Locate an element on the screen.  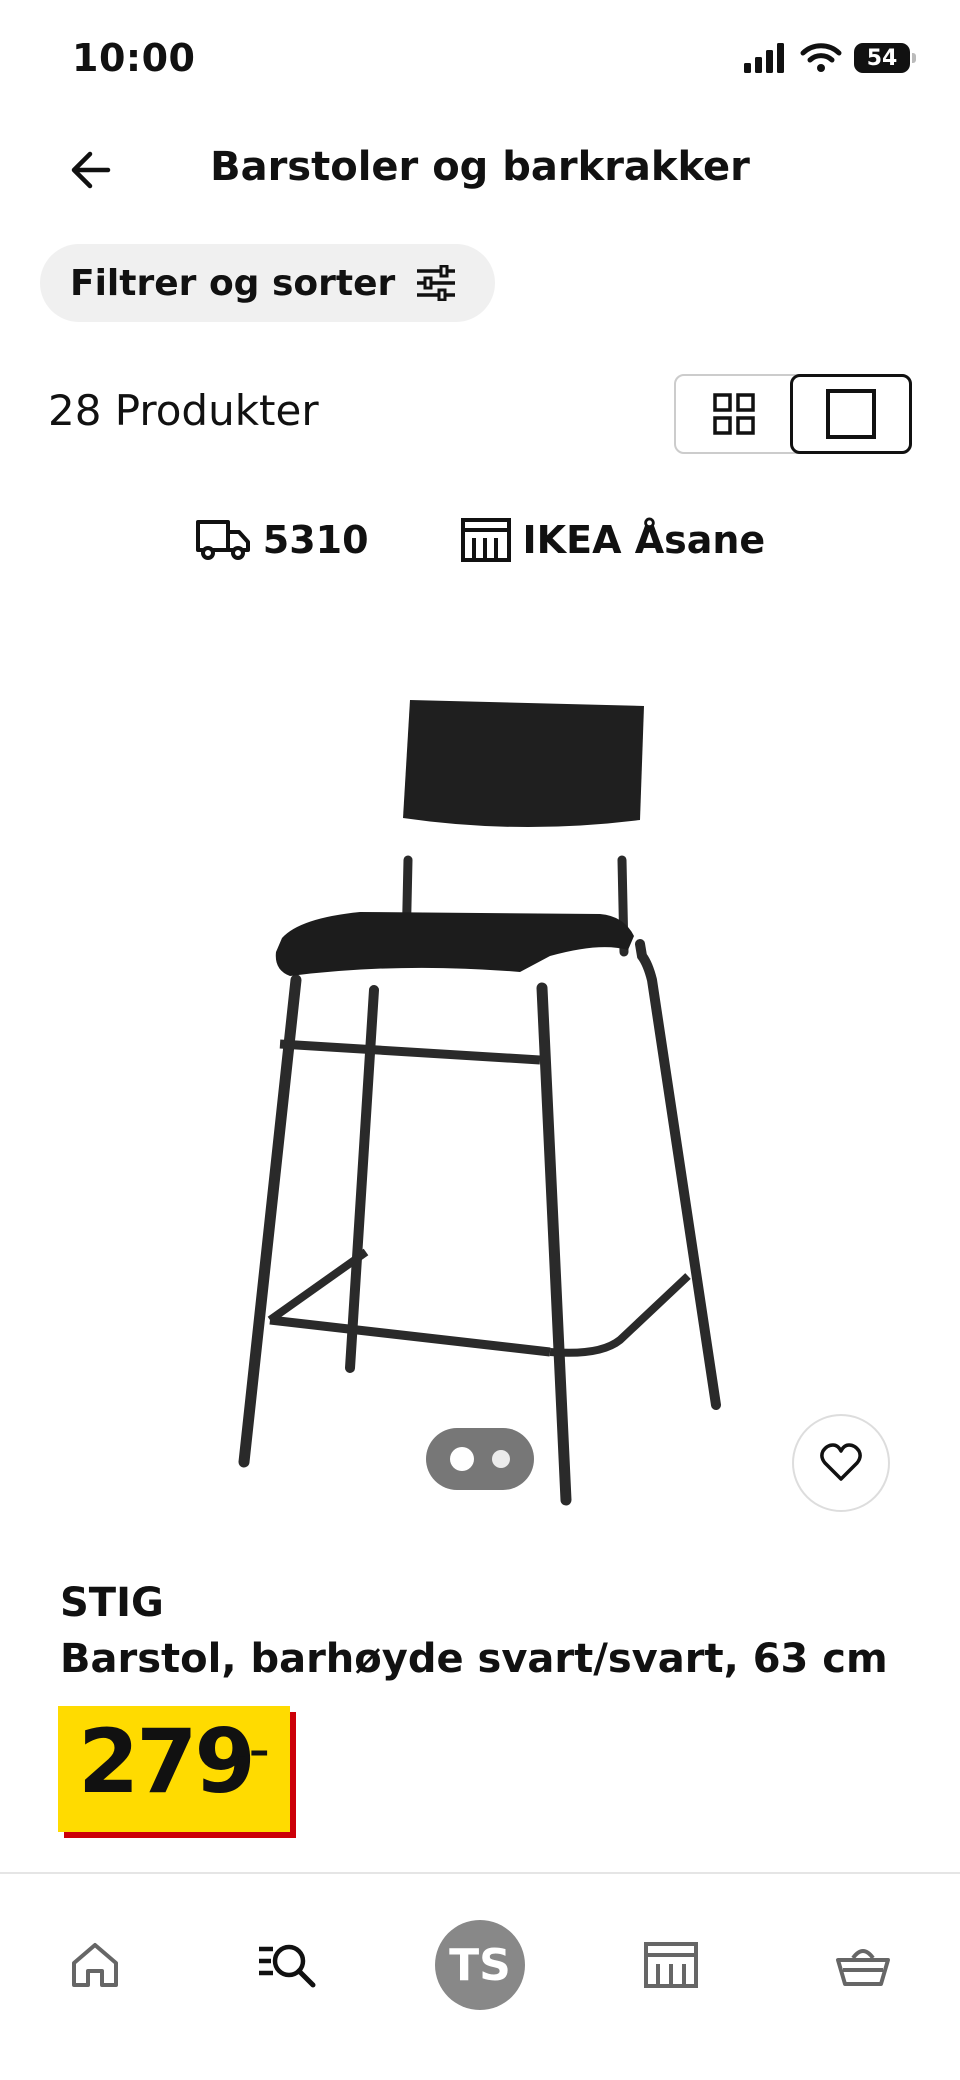
battery-level: 54 is located at coordinates (882, 58).